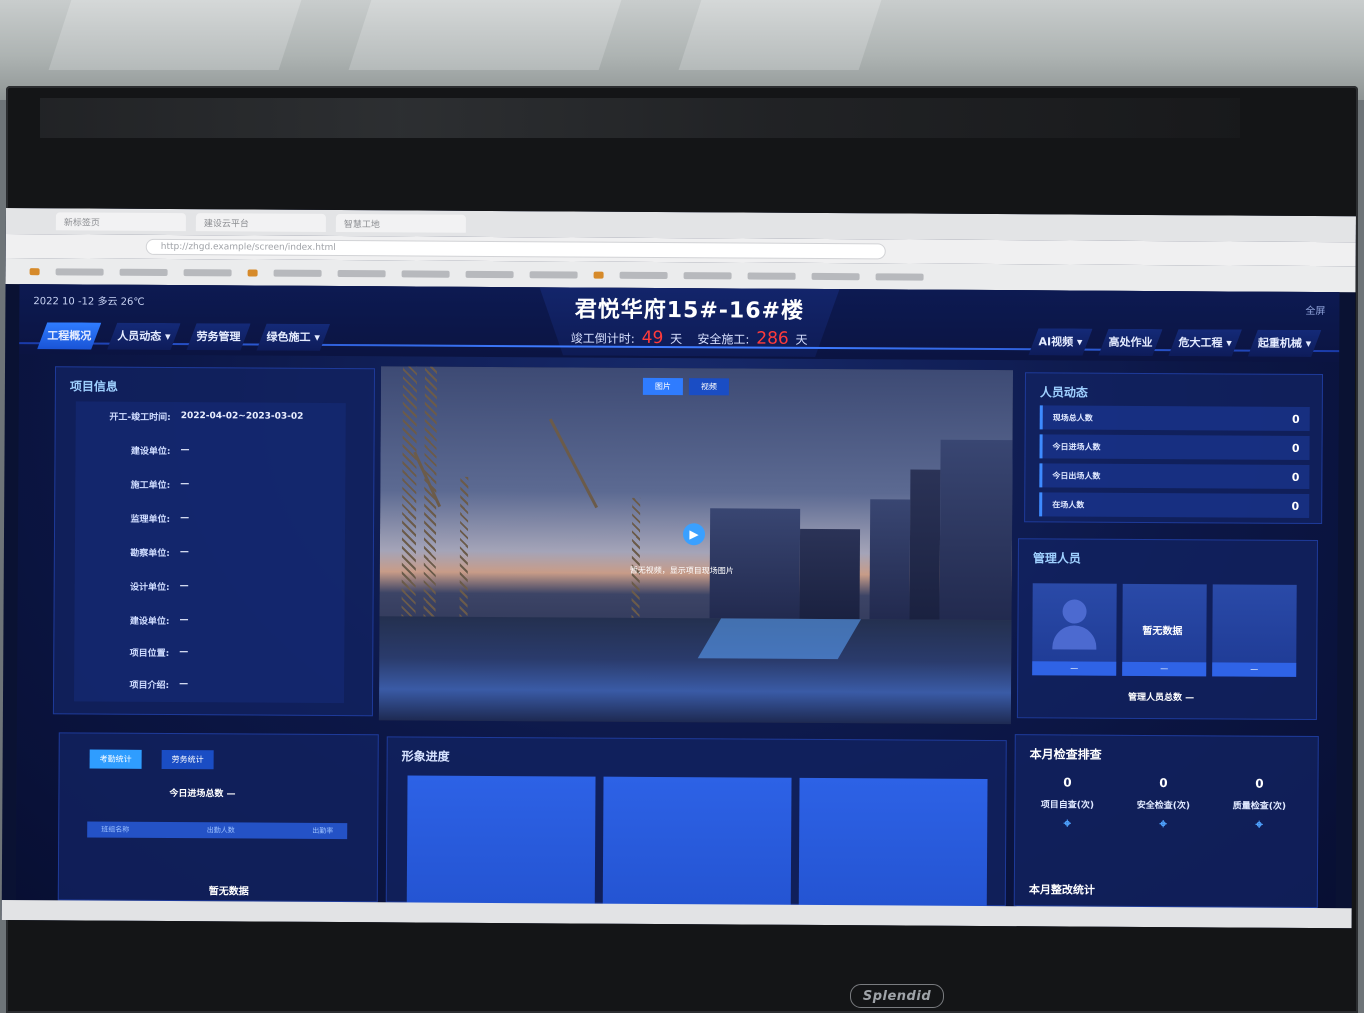  Describe the element at coordinates (1076, 446) in the screenshot. I see `people-label: 今日进场人数` at that location.